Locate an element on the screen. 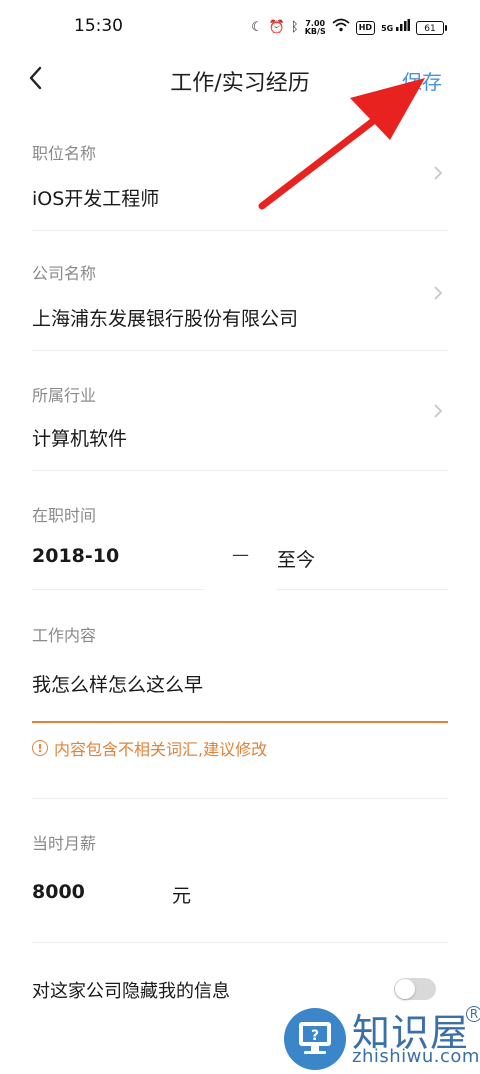  wifi-icon is located at coordinates (341, 28).